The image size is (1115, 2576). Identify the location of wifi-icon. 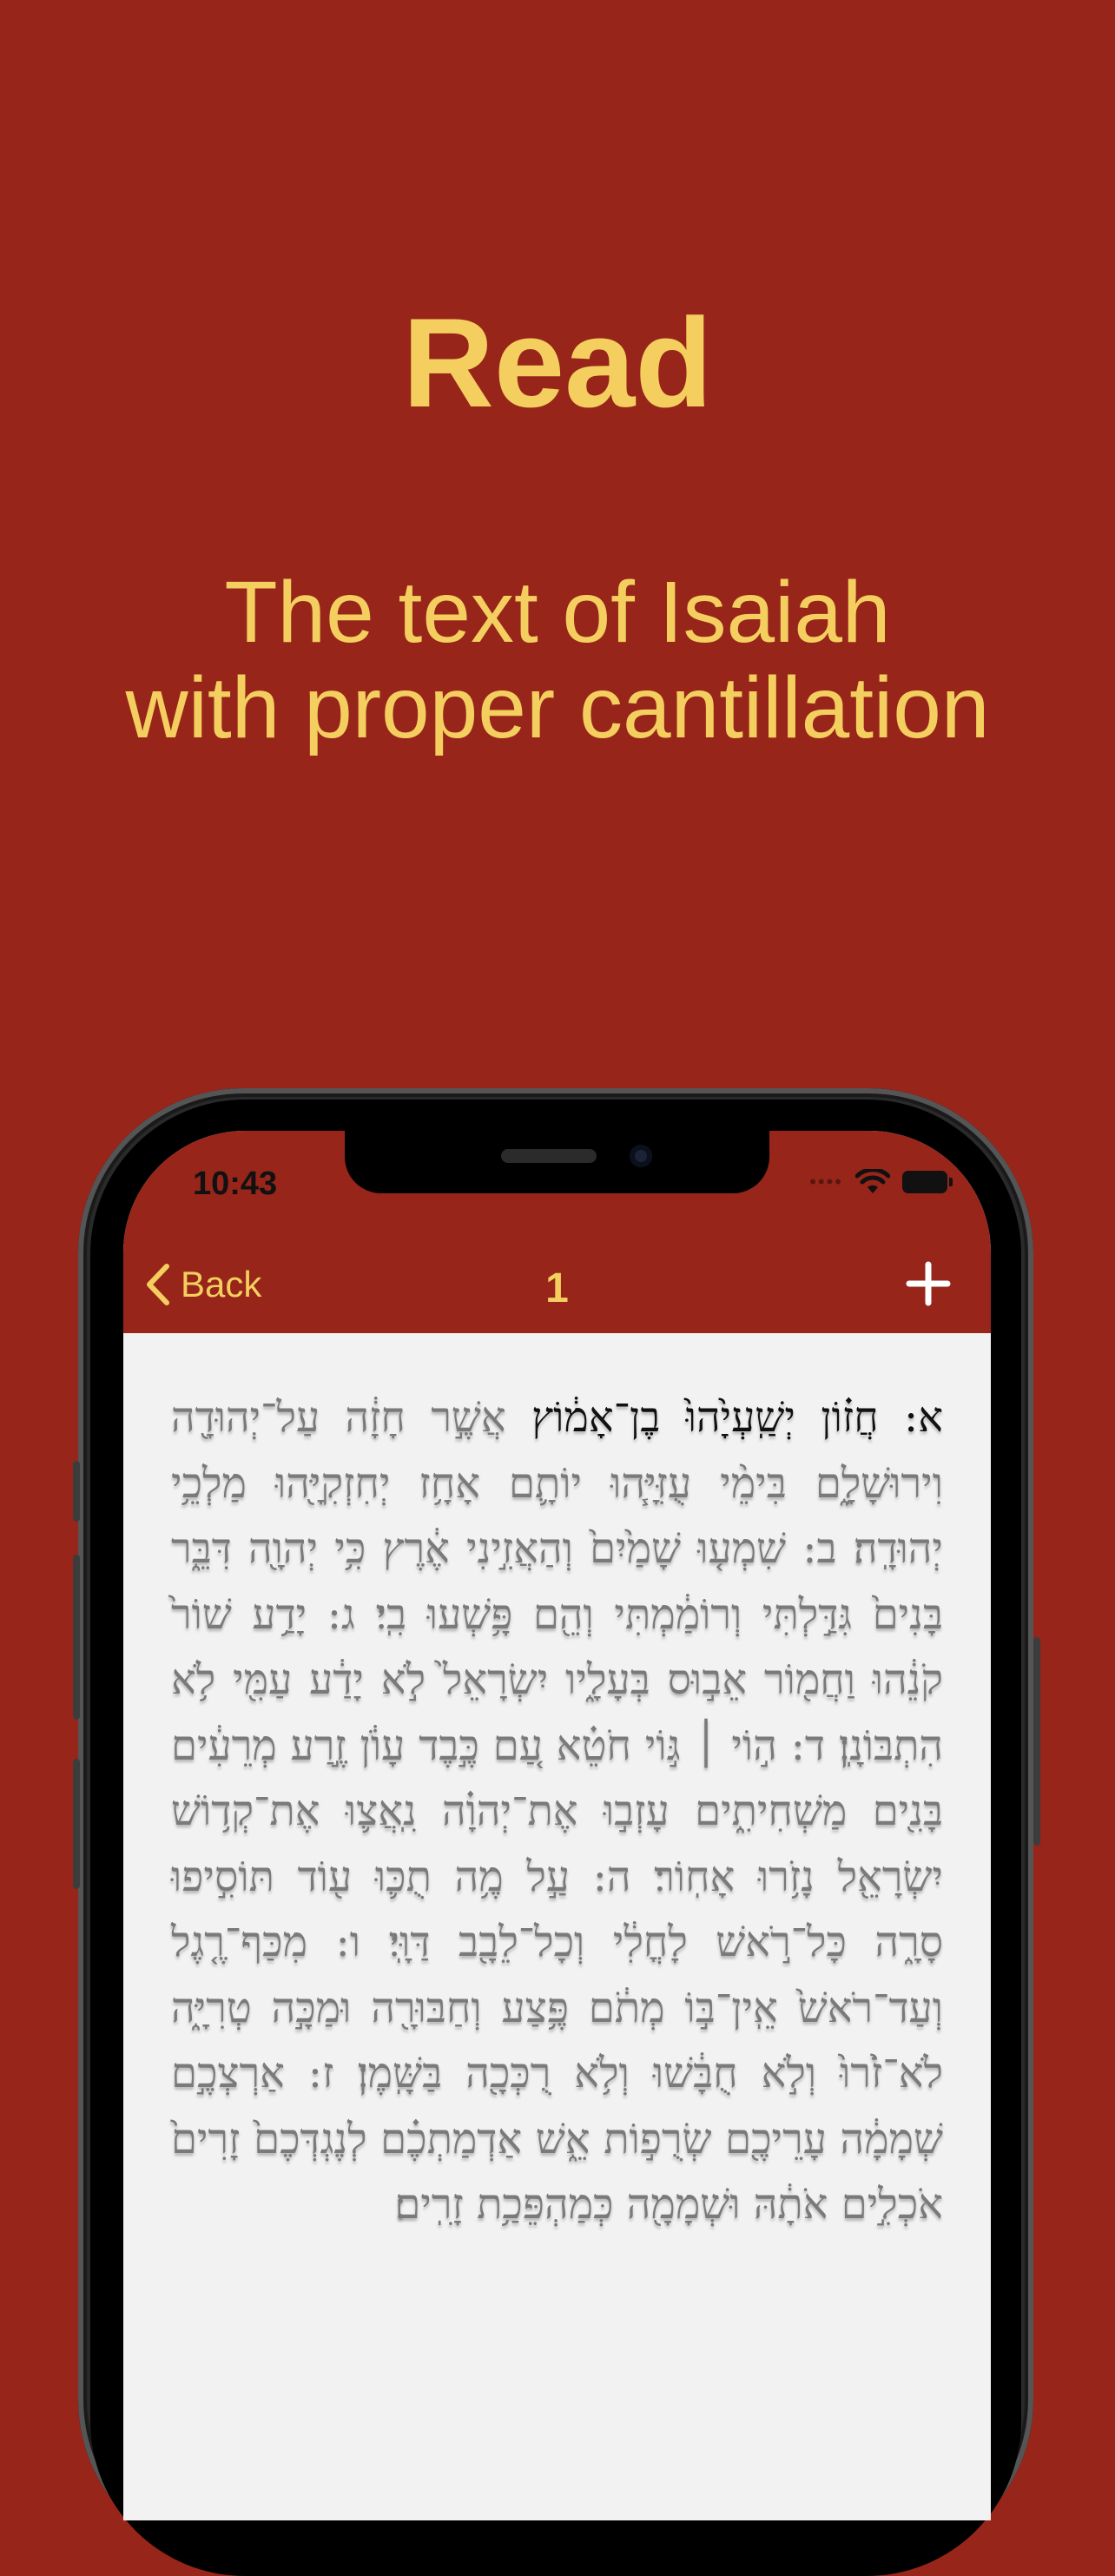
(872, 1181).